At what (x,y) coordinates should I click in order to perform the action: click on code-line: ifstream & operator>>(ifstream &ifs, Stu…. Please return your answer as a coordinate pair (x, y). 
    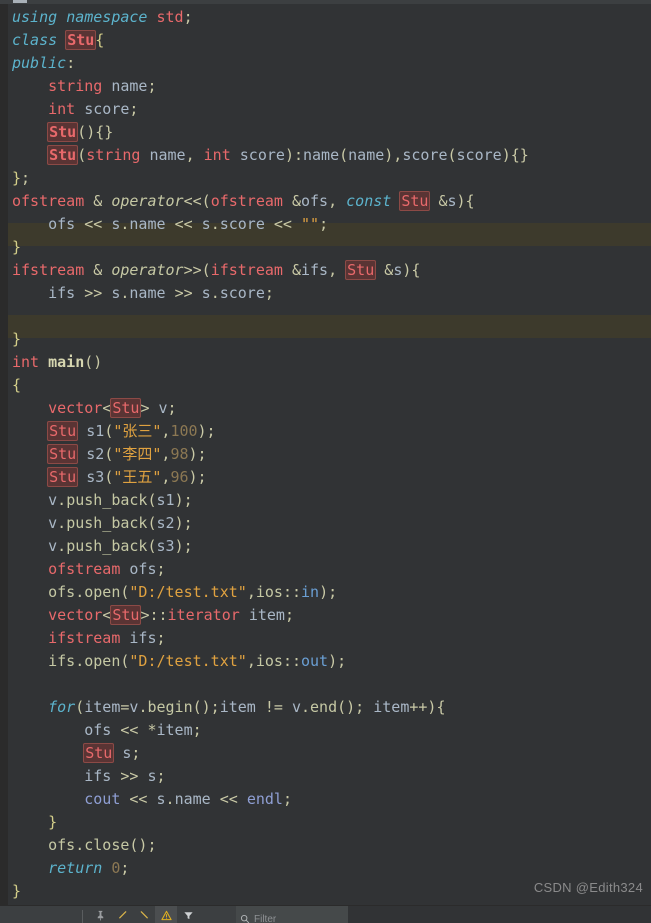
    Looking at the image, I should click on (216, 270).